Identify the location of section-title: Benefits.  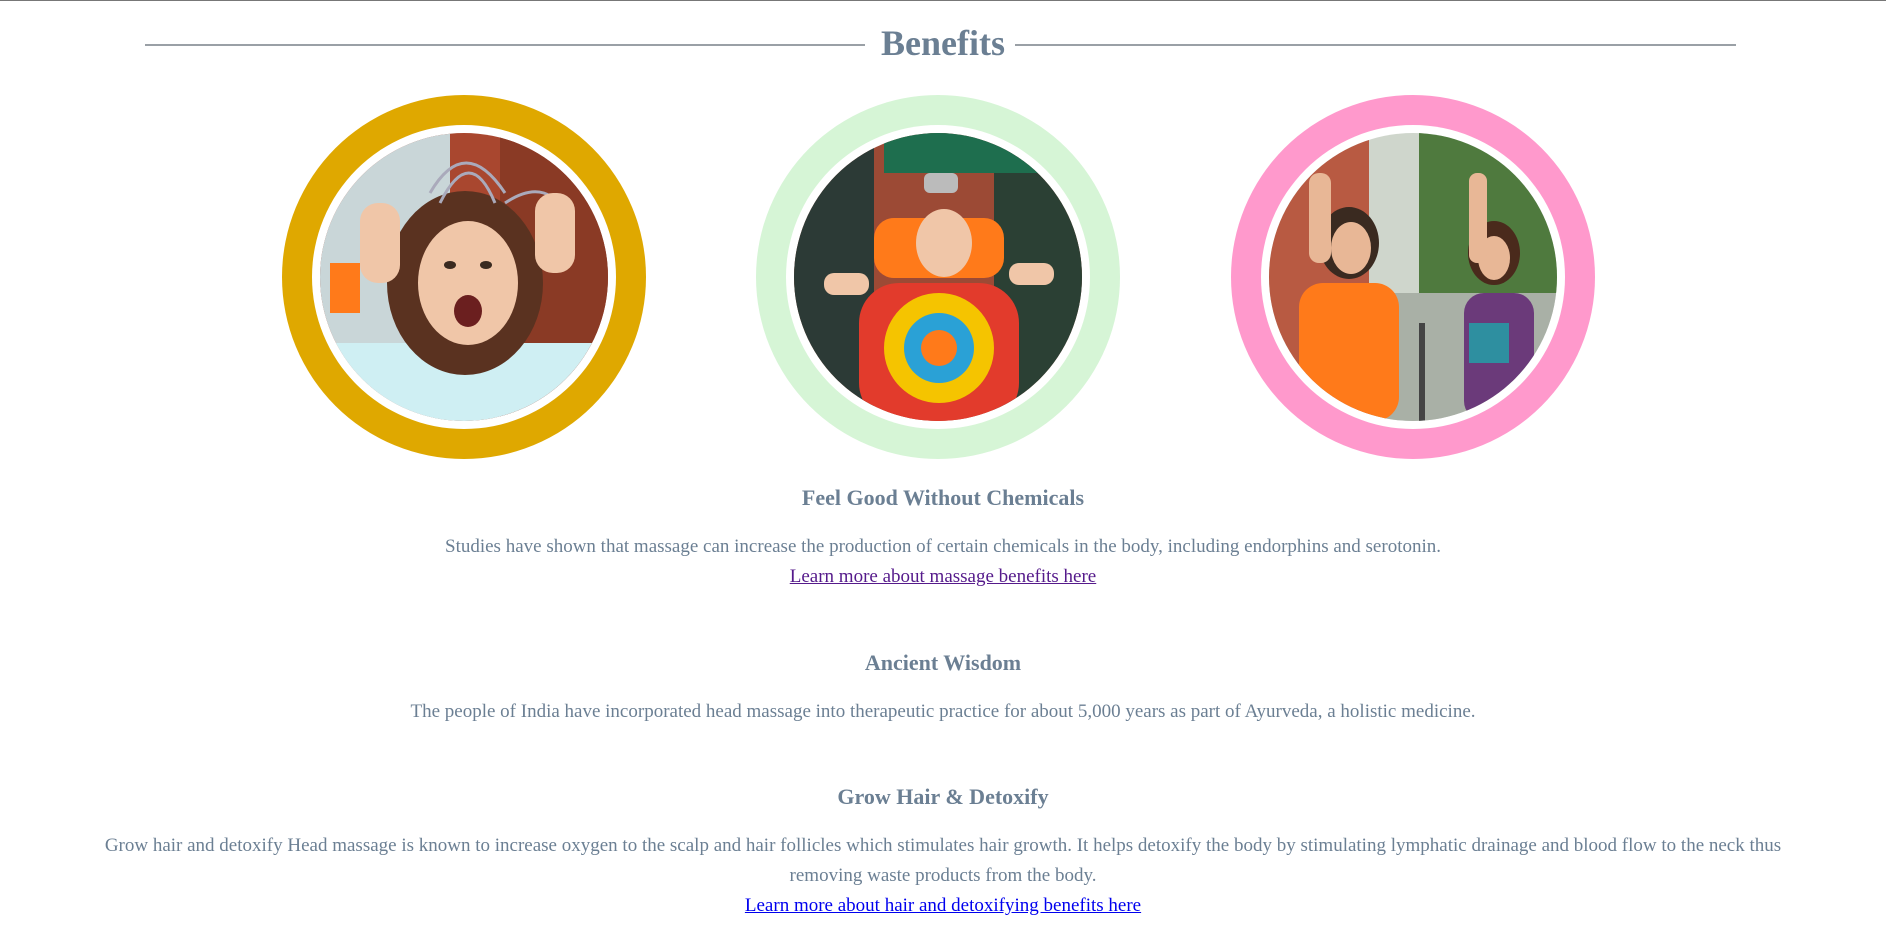
(943, 43).